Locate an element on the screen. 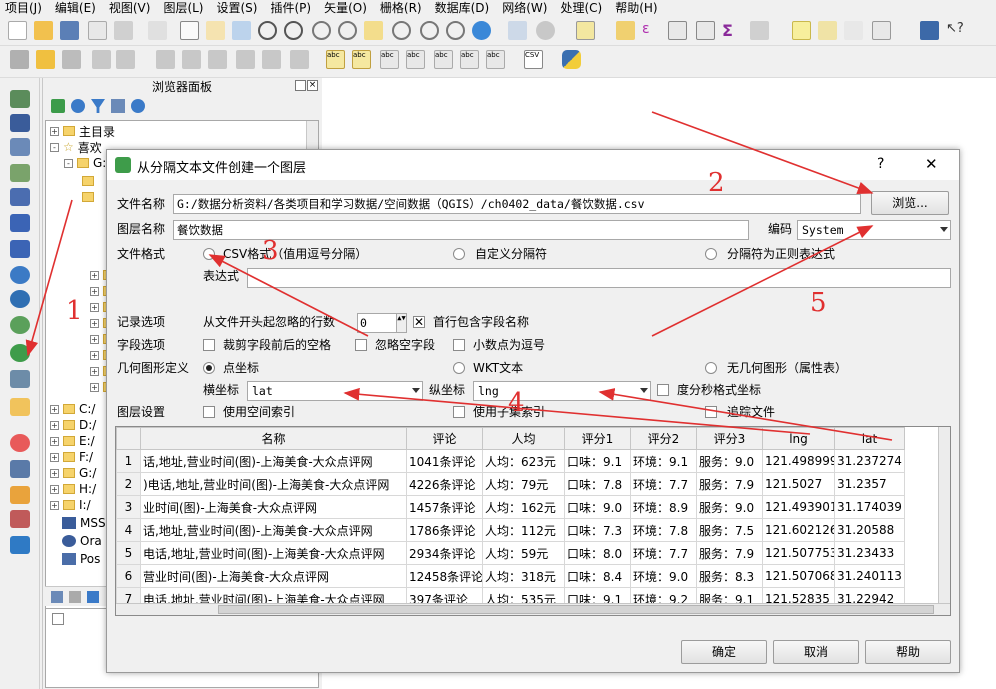  add-wms-icon is located at coordinates (20, 275).